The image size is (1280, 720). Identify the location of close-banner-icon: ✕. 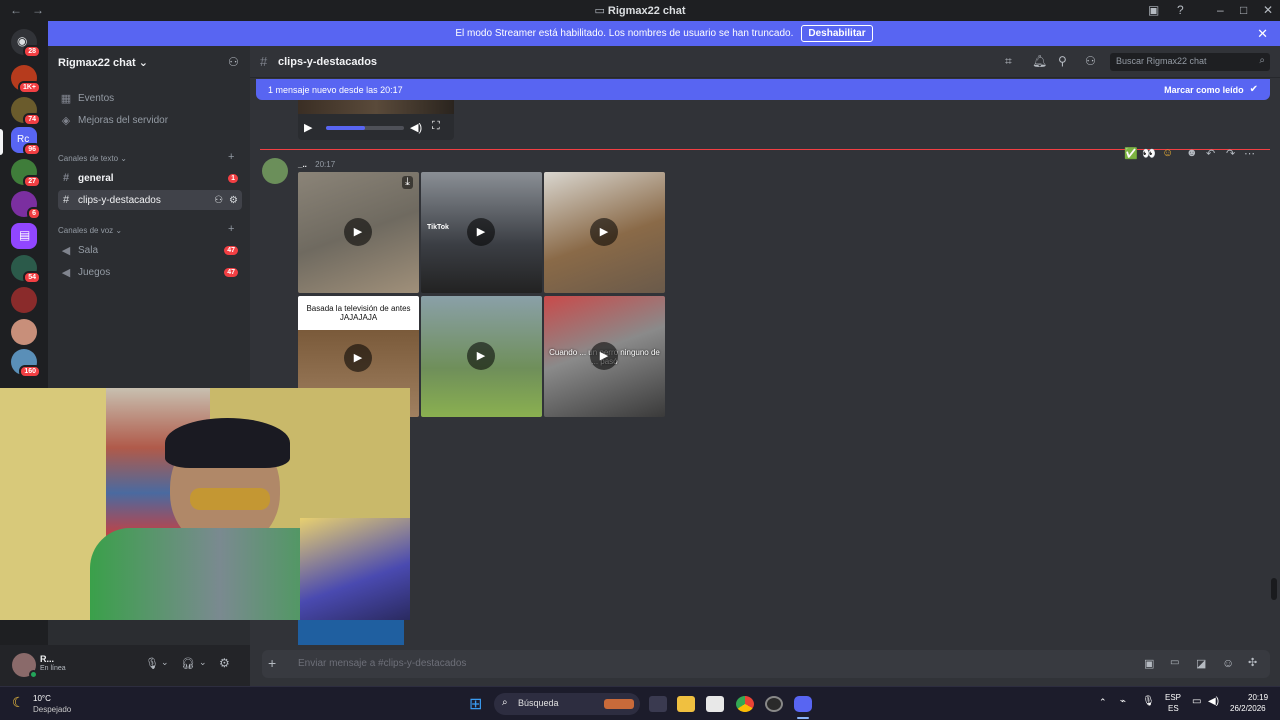
(1262, 34).